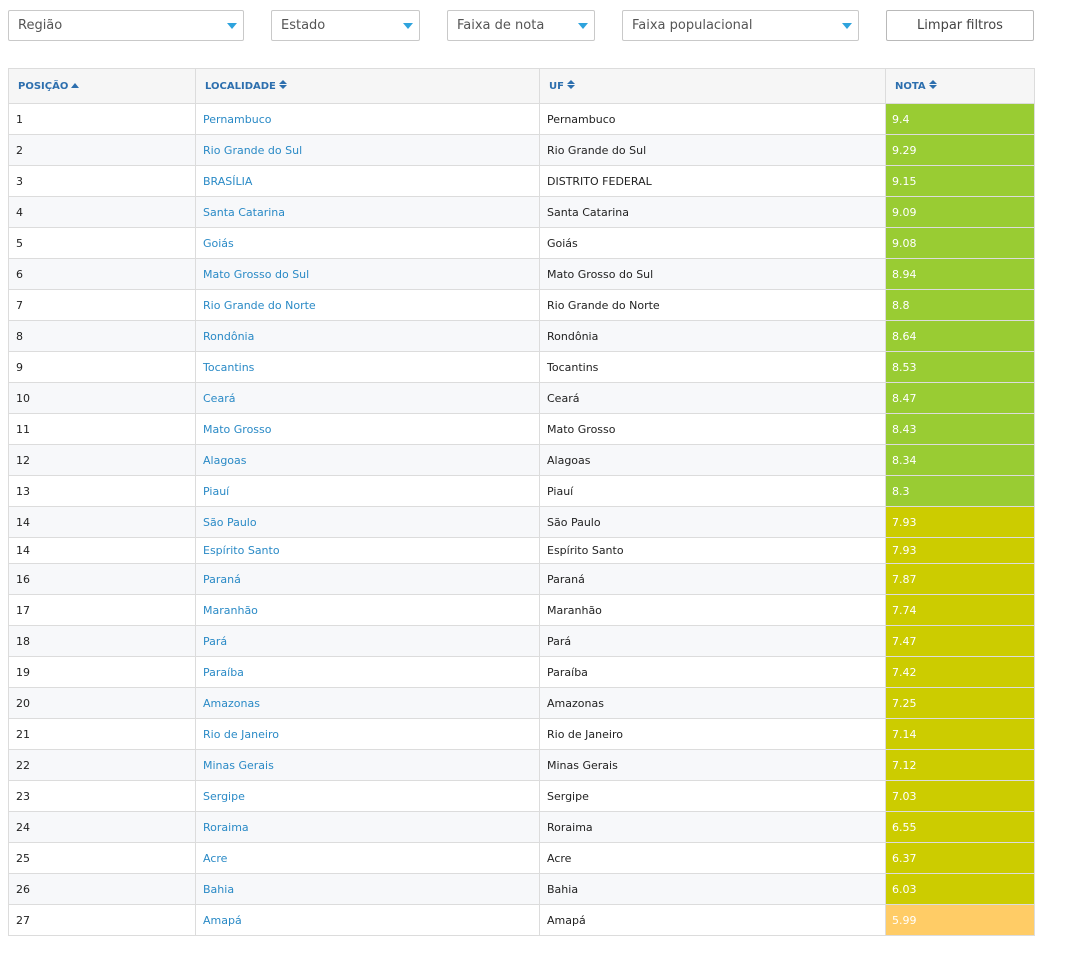  What do you see at coordinates (960, 858) in the screenshot?
I see `nota-cell: 6.37` at bounding box center [960, 858].